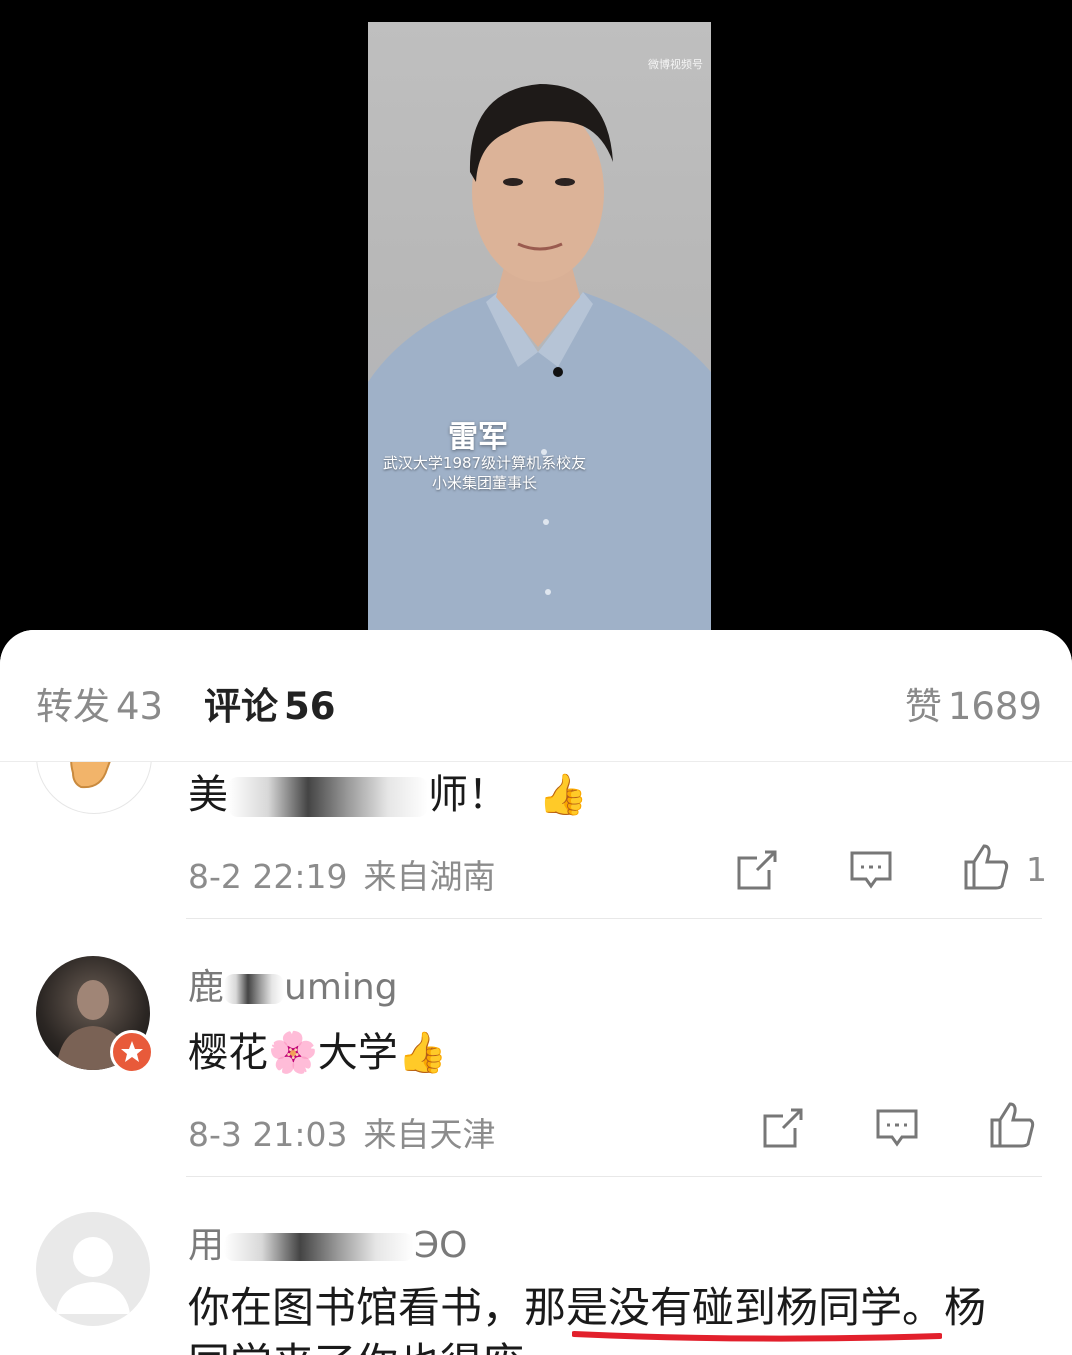 Image resolution: width=1072 pixels, height=1355 pixels. Describe the element at coordinates (241, 706) in the screenshot. I see `tab-comments-label: 评论` at that location.